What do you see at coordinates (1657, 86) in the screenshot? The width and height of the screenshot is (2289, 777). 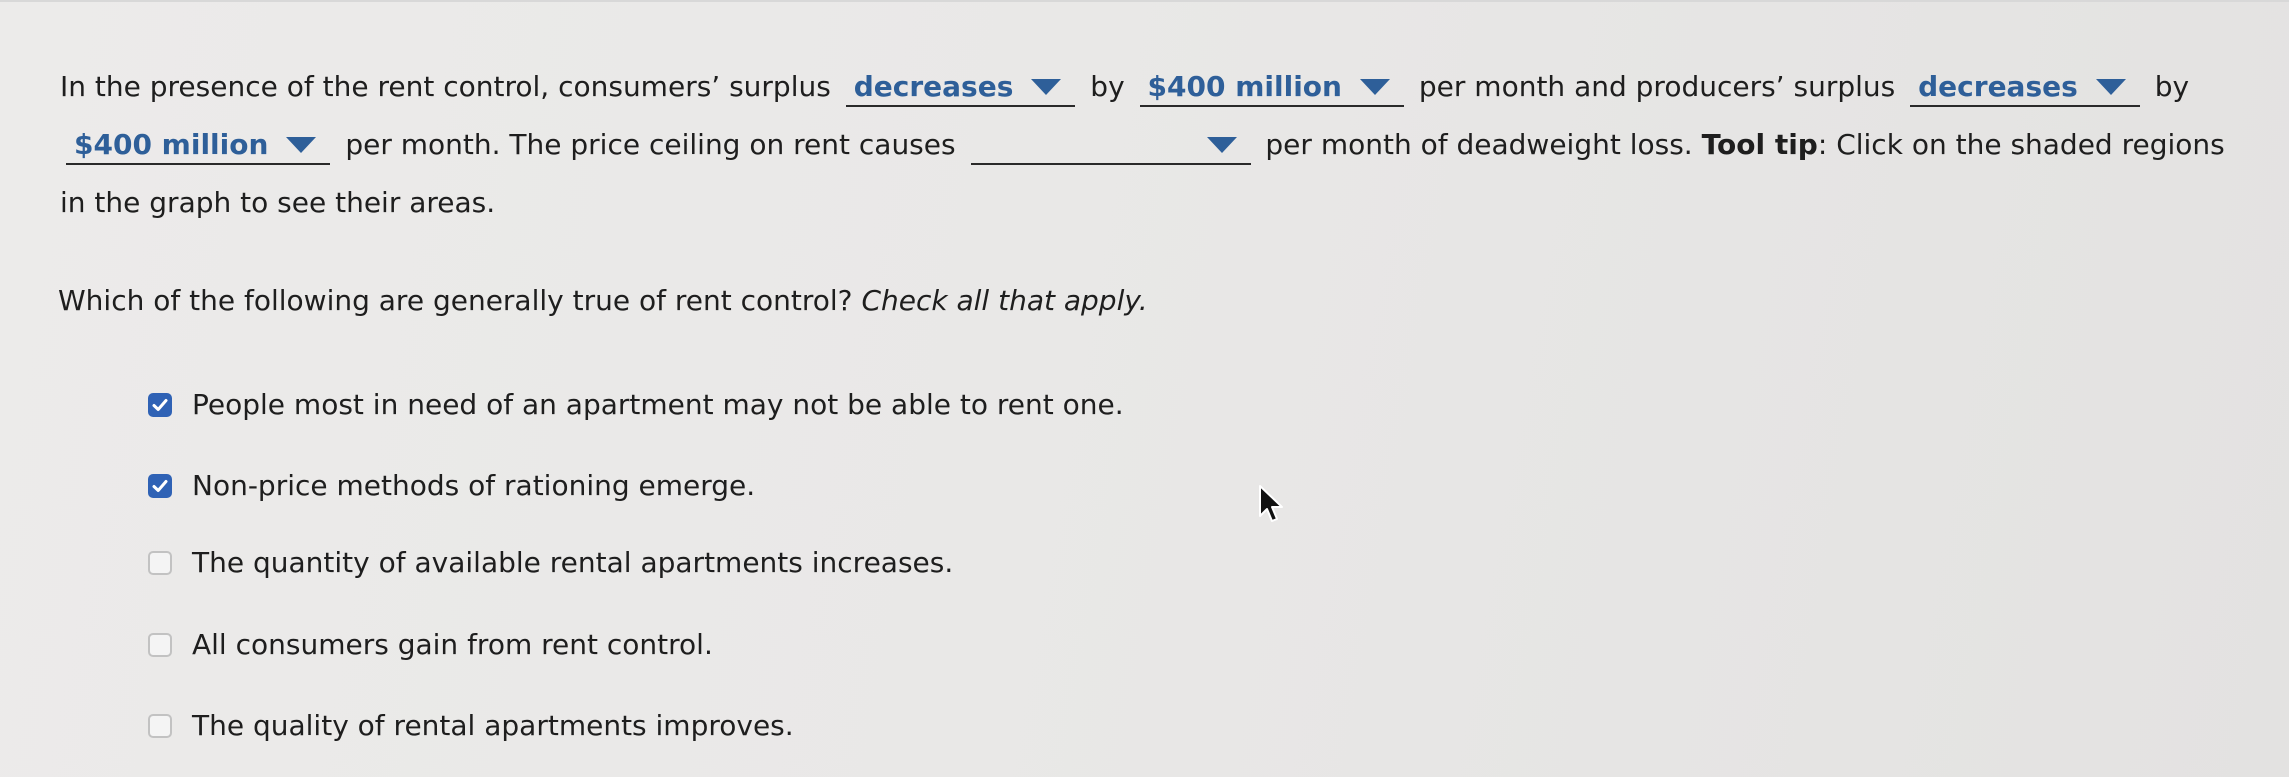 I see `sentence-text: per month and producers’ surplus` at bounding box center [1657, 86].